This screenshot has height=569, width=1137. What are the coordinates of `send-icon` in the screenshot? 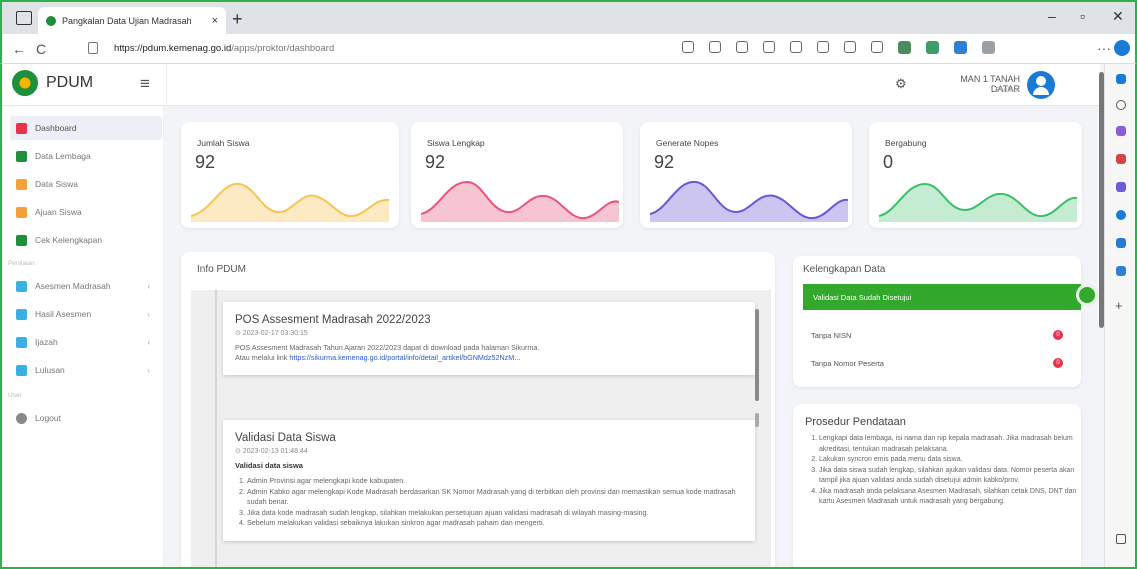 It's located at (1121, 271).